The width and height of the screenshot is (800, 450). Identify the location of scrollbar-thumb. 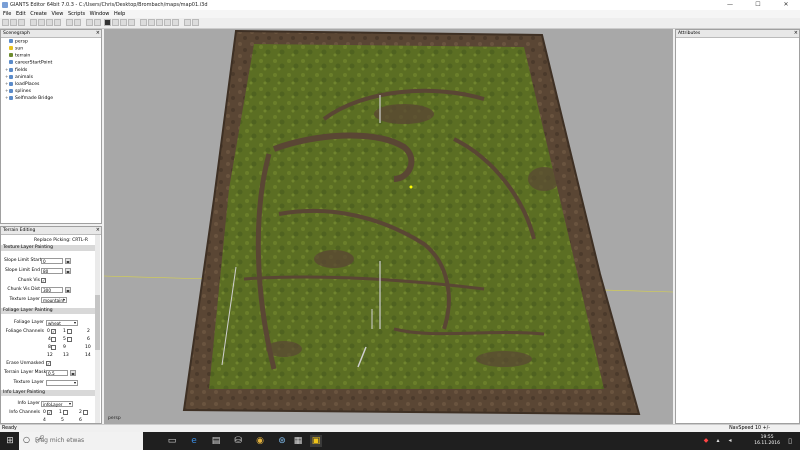
(97, 322).